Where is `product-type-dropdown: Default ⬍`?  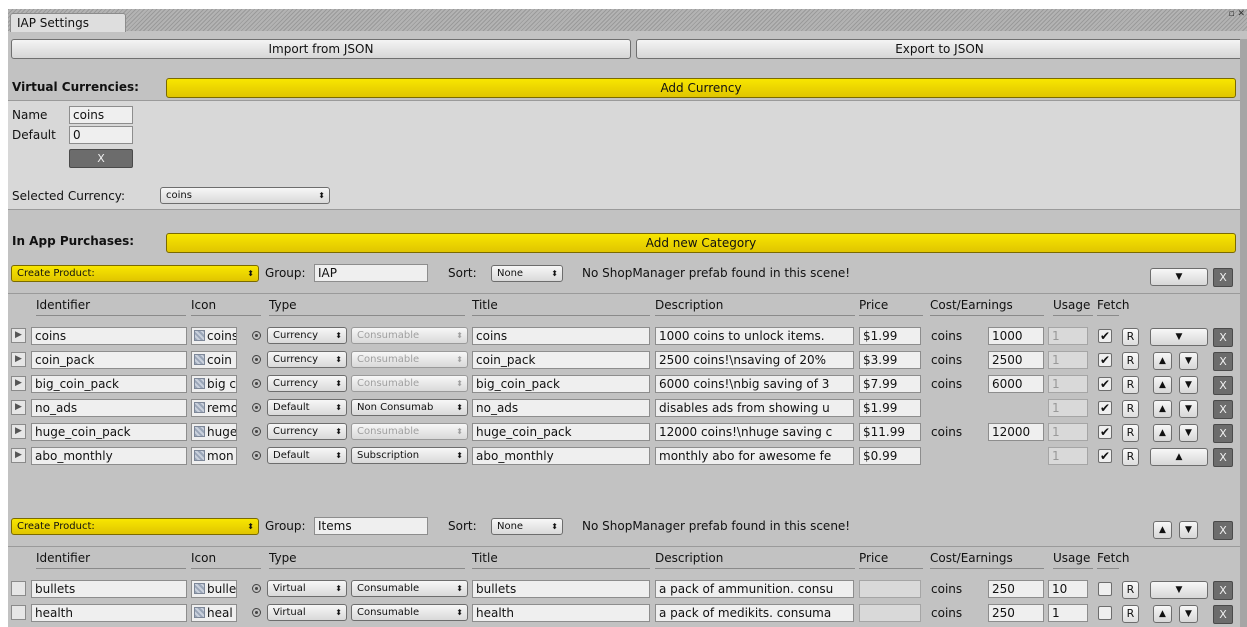
product-type-dropdown: Default ⬍ is located at coordinates (307, 407).